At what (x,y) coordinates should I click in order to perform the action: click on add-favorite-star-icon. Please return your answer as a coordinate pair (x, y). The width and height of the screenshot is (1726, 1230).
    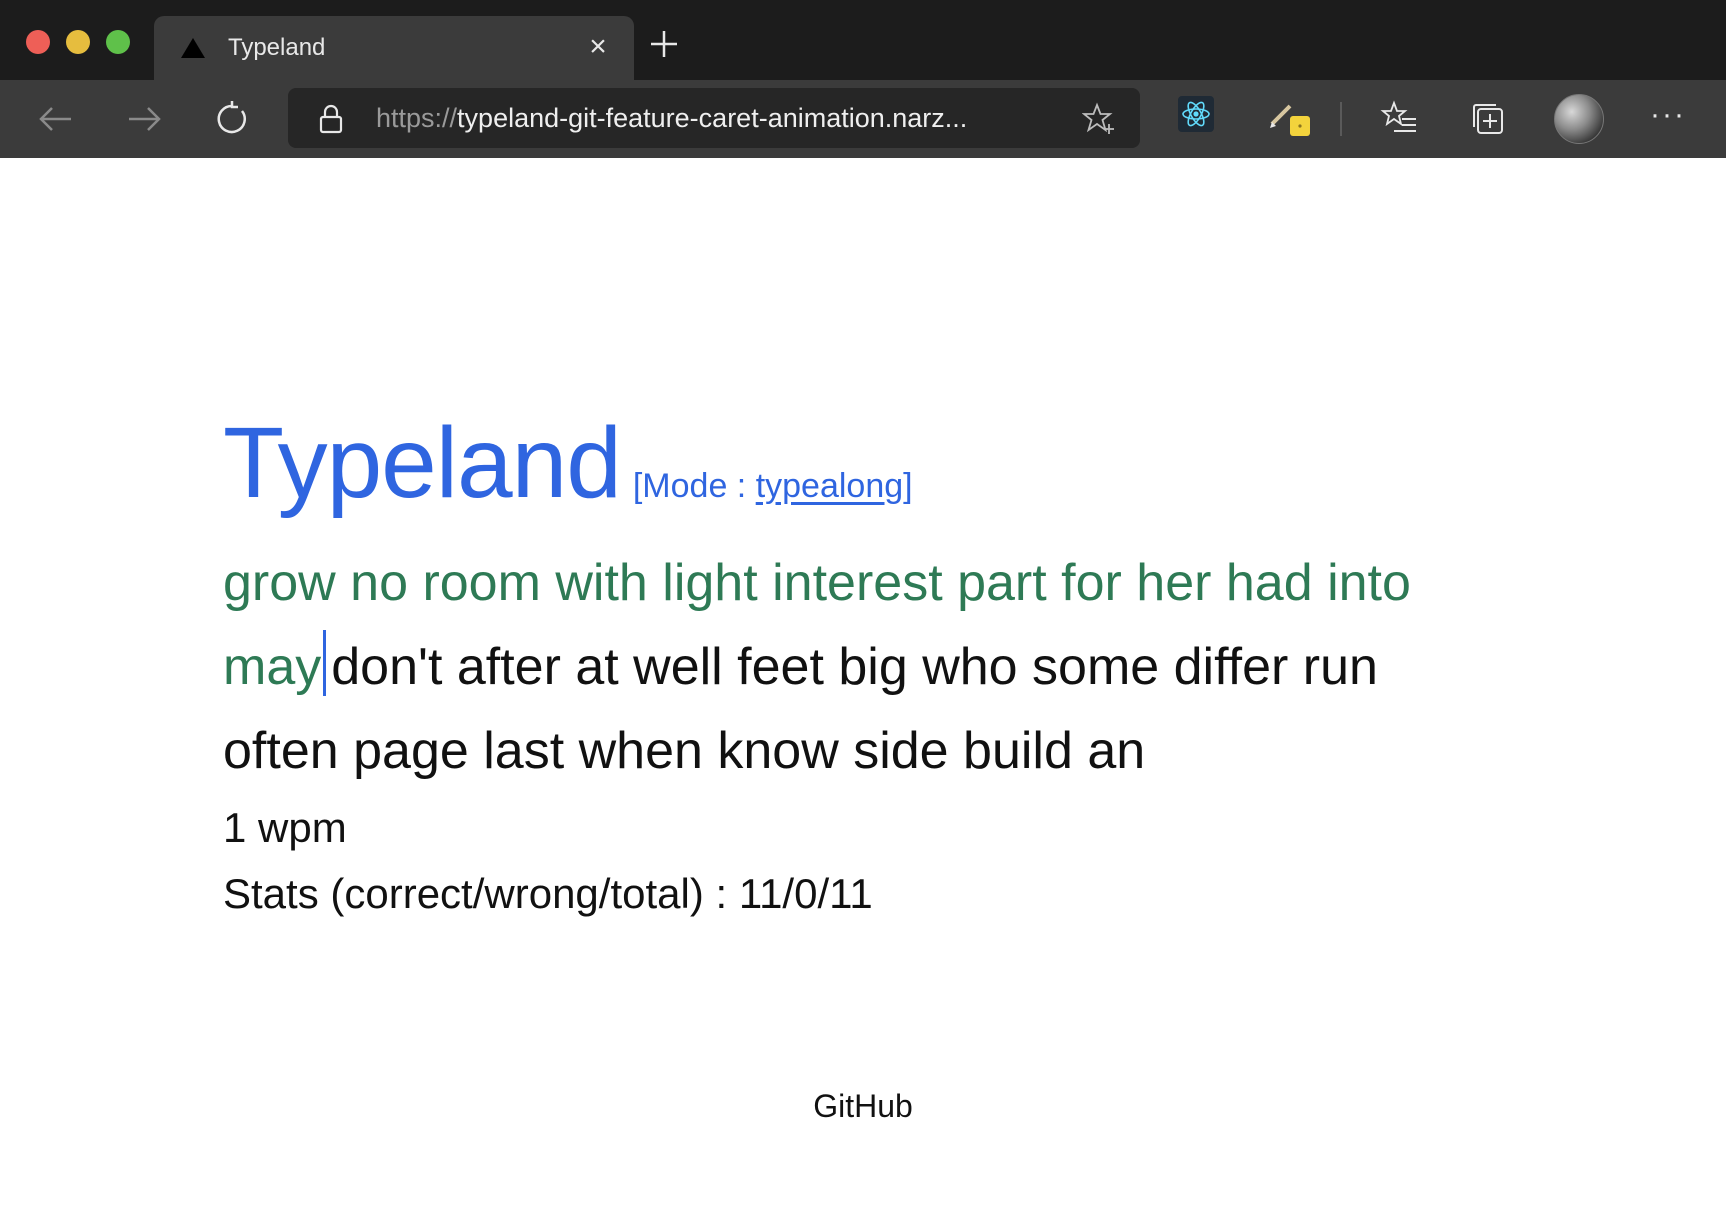
    Looking at the image, I should click on (1099, 119).